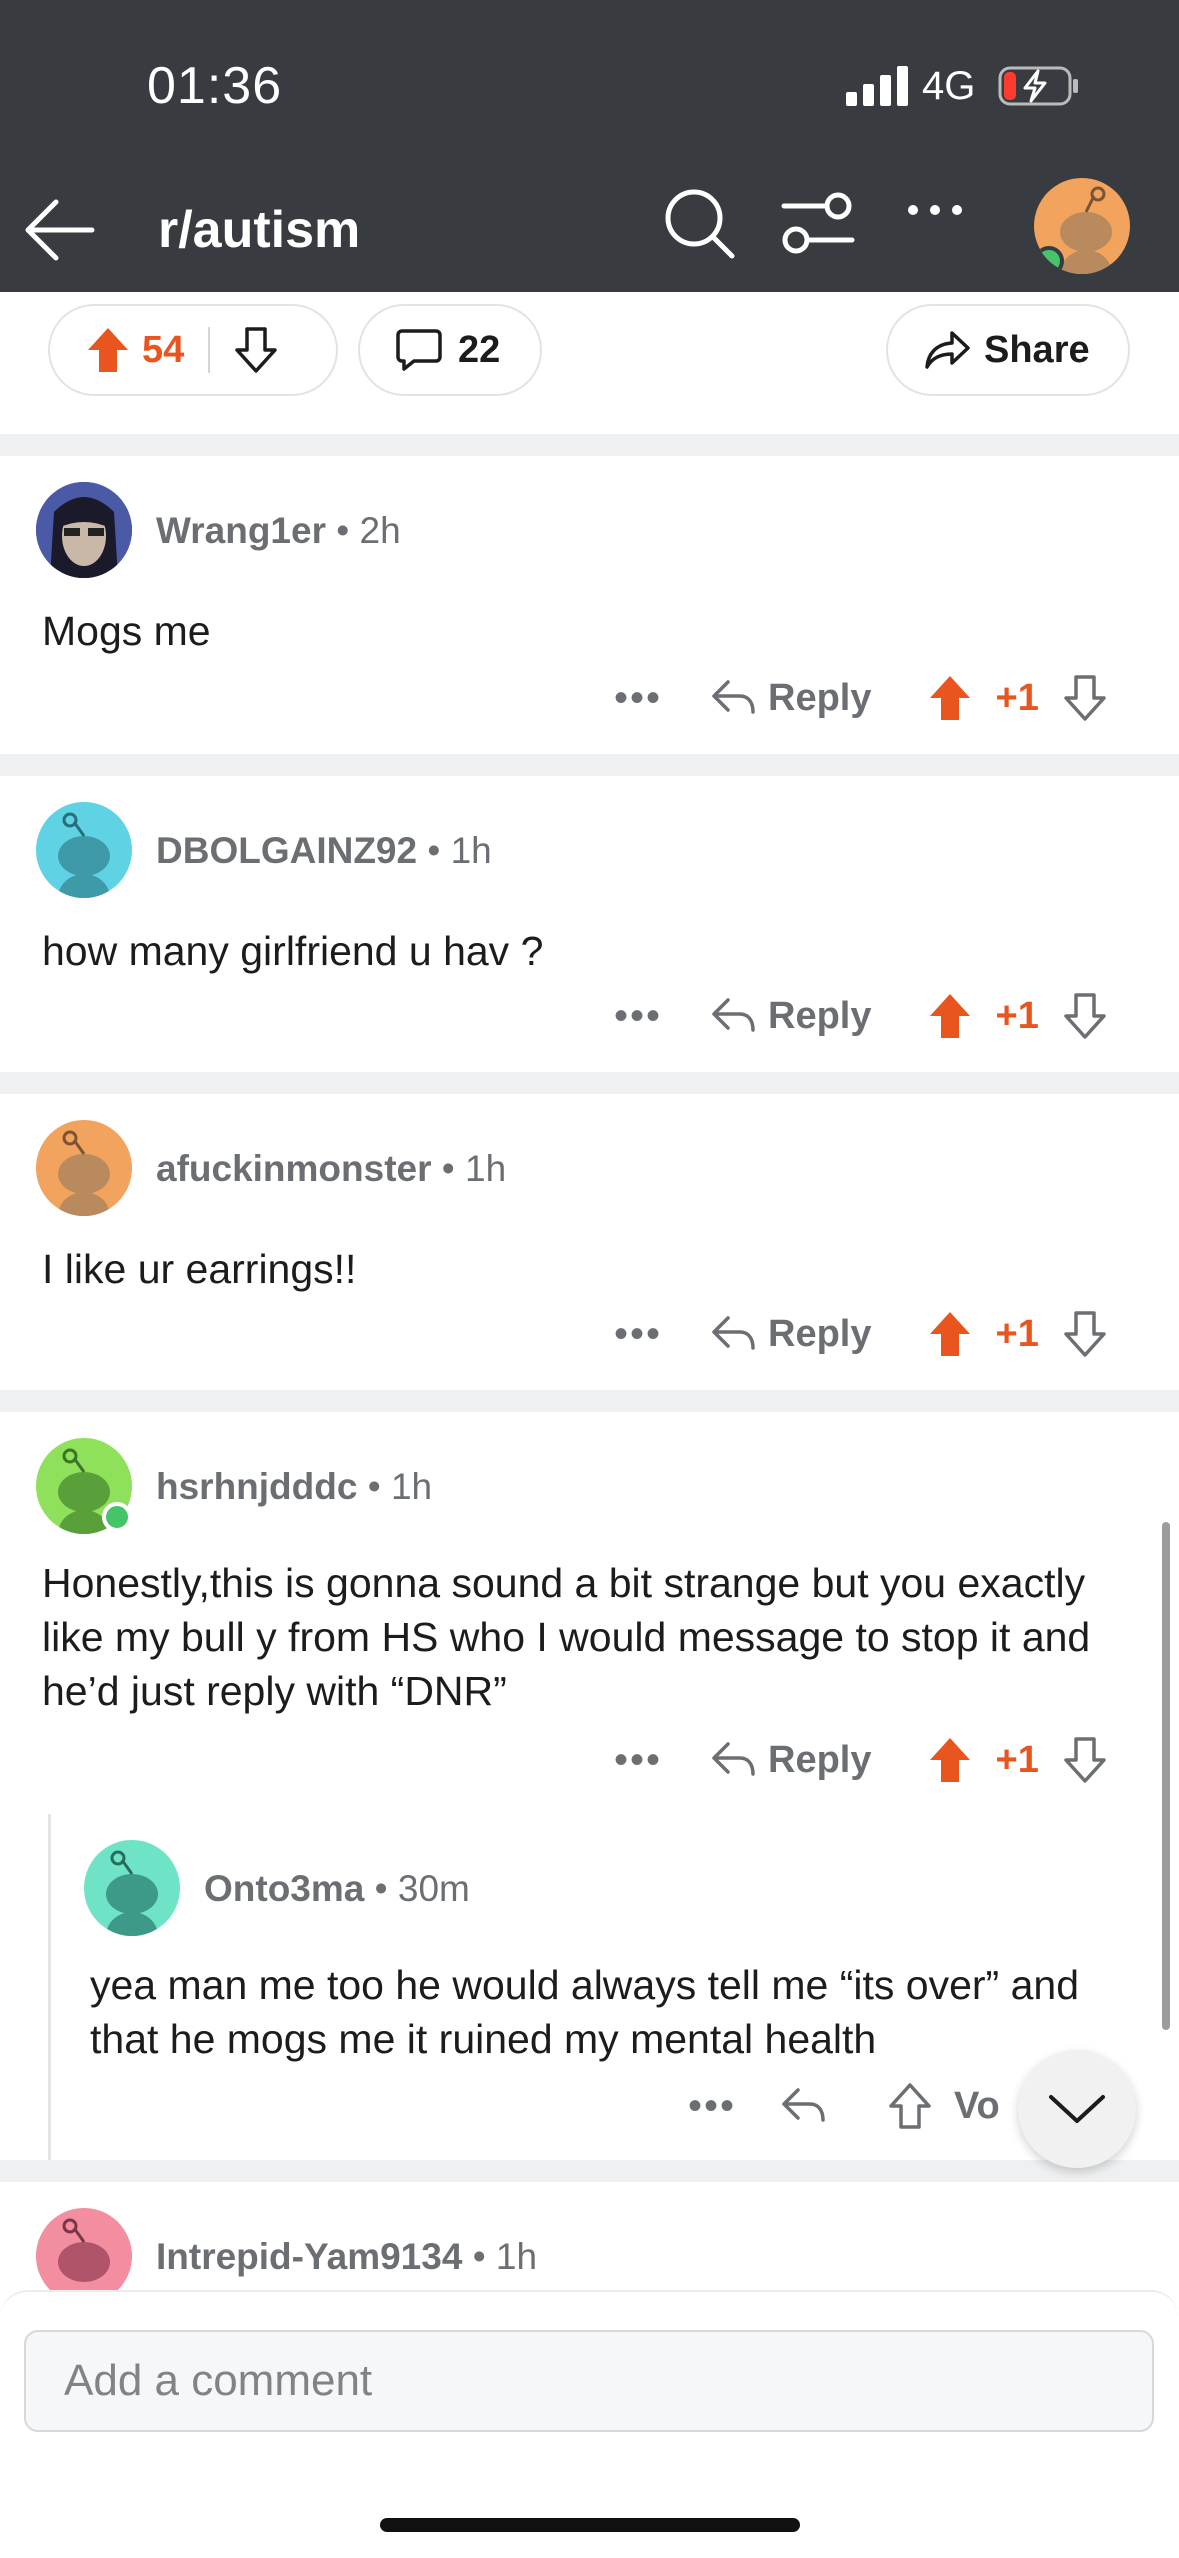 This screenshot has width=1179, height=2558. Describe the element at coordinates (259, 230) in the screenshot. I see `subreddit-title: r/autism` at that location.